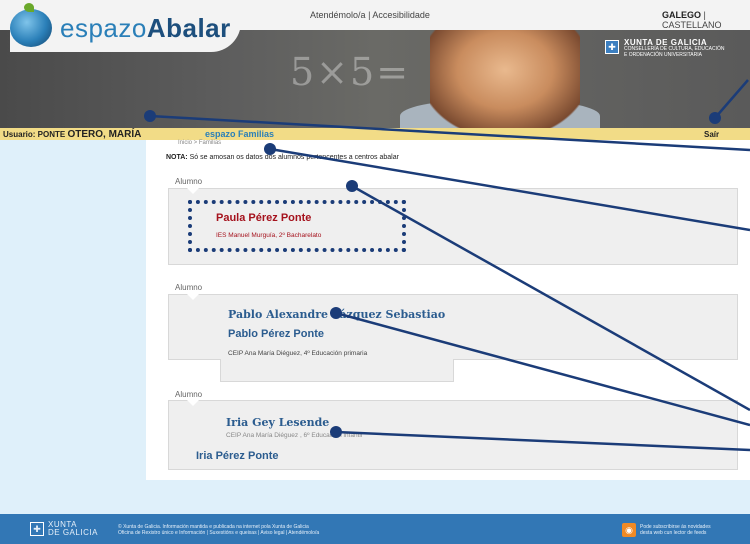 This screenshot has height=544, width=750. I want to click on pointer-dot-card2, so click(336, 313).